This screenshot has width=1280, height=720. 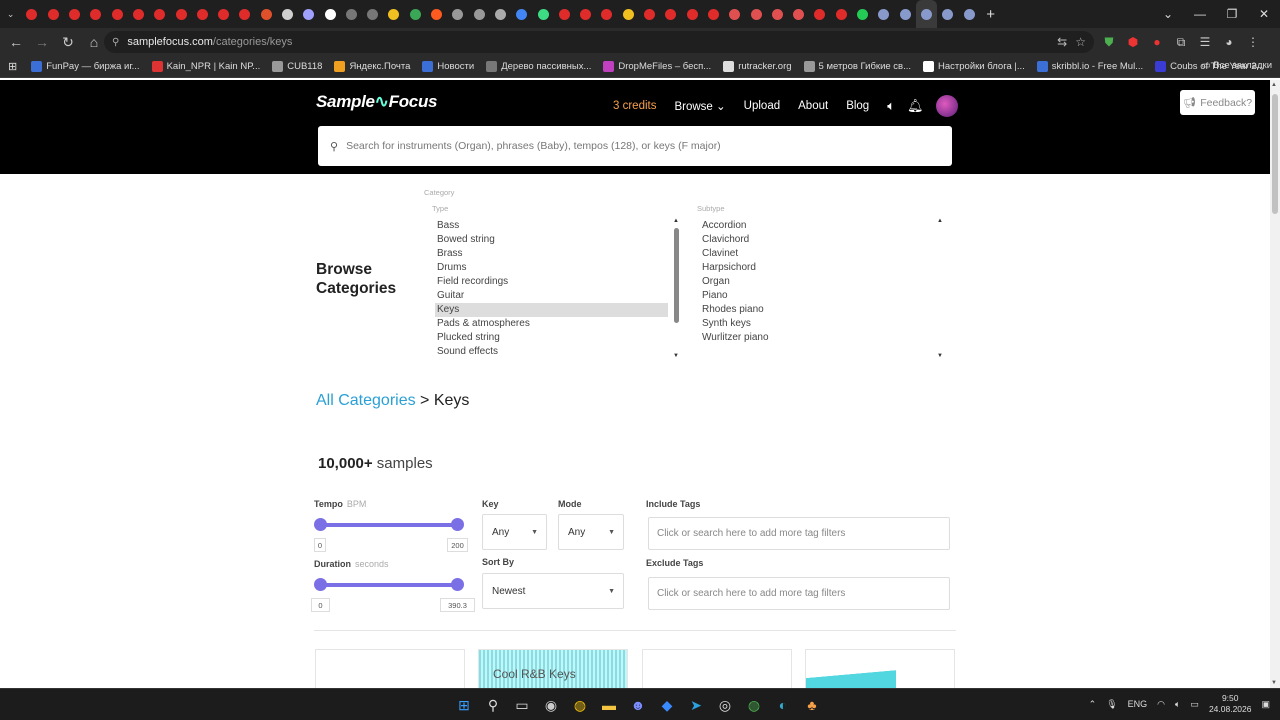 I want to click on wifi-icon: ◠, so click(x=1161, y=704).